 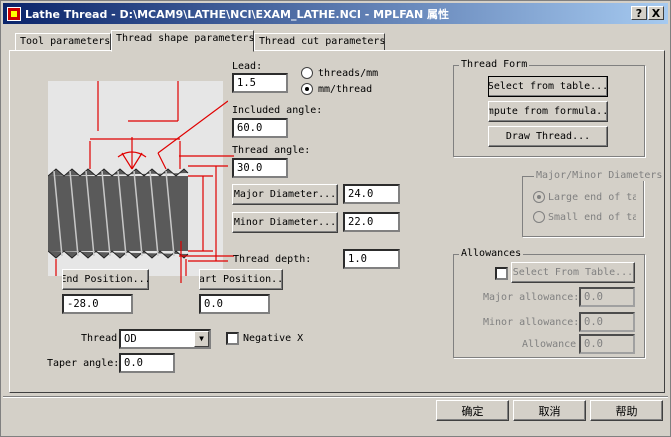 What do you see at coordinates (539, 217) in the screenshot?
I see `small-end-radio` at bounding box center [539, 217].